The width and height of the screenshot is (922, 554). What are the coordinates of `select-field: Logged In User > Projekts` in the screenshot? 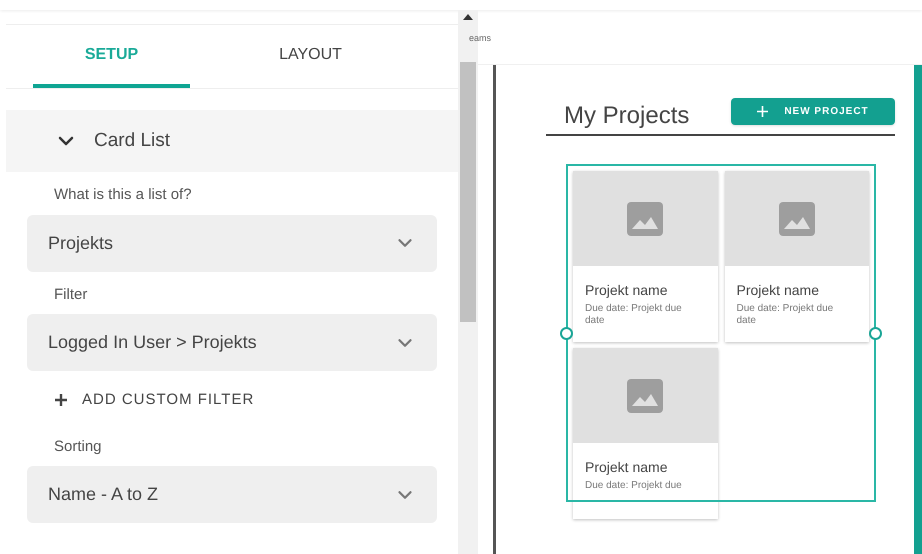 It's located at (232, 342).